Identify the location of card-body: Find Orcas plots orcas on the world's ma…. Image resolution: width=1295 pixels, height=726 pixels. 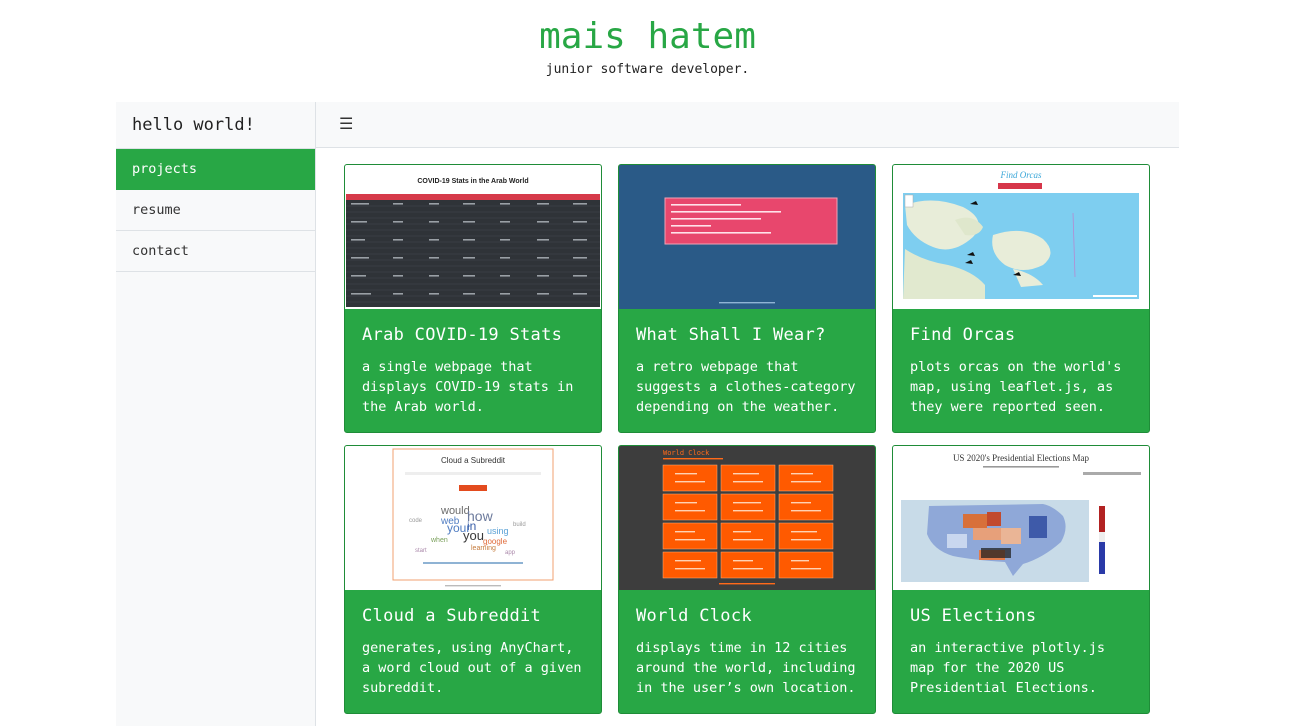
(1021, 363).